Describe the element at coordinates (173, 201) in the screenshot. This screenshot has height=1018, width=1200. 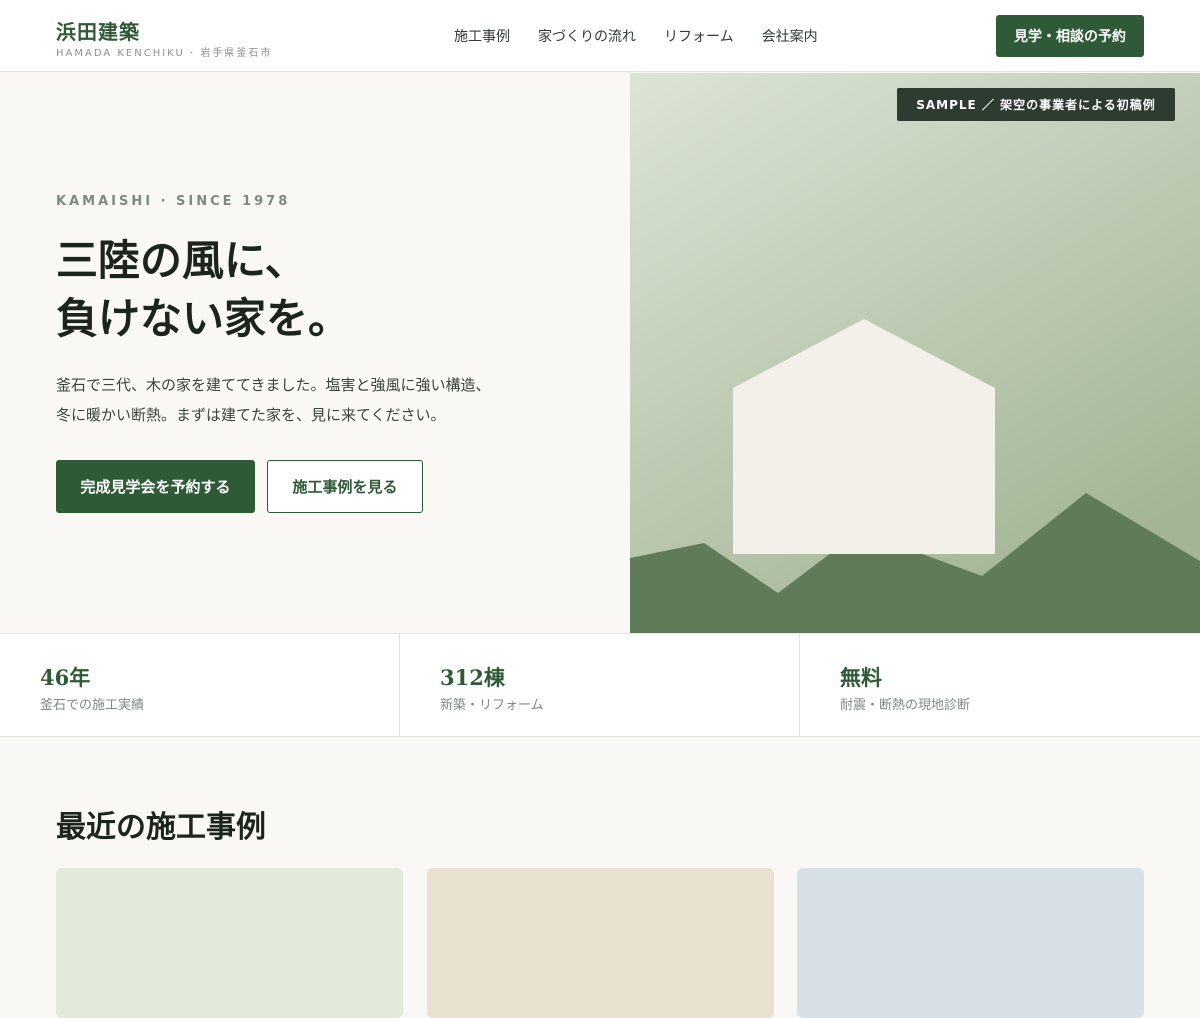
I see `hero-eyebrow: KAMAISHI · SINCE 1978` at that location.